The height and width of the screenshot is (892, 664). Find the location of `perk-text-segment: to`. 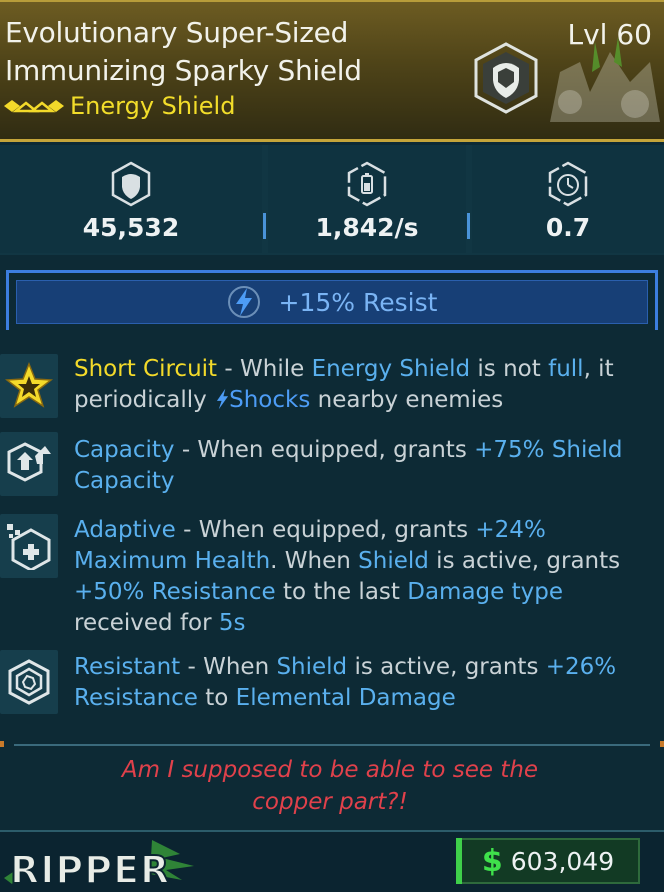

perk-text-segment: to is located at coordinates (216, 698).